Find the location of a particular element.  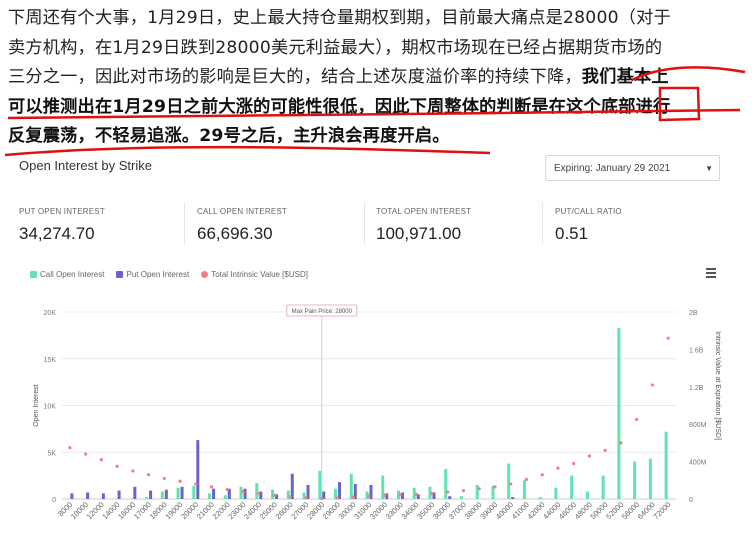

y-axis-label: Open Interest is located at coordinates (36, 405).